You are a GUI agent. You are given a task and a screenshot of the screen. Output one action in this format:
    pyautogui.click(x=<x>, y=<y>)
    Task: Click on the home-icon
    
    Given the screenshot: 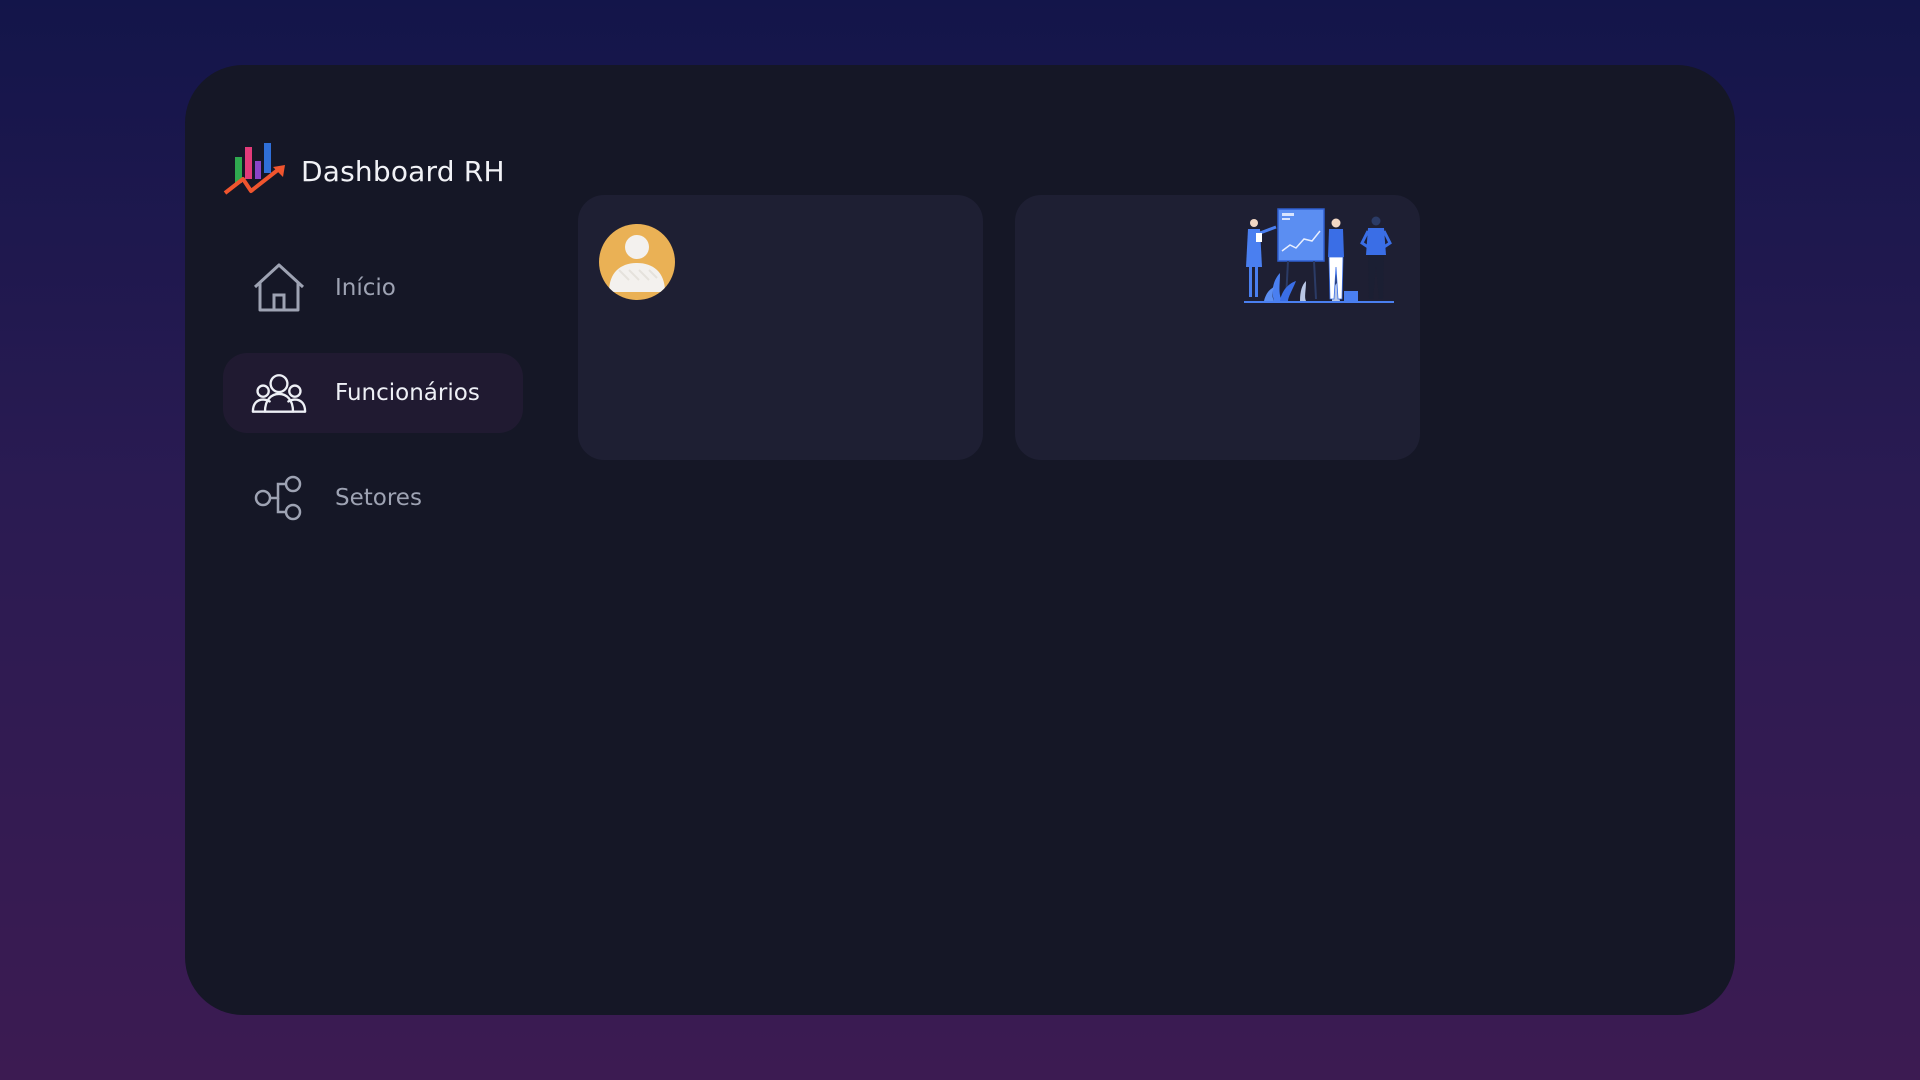 What is the action you would take?
    pyautogui.click(x=279, y=288)
    